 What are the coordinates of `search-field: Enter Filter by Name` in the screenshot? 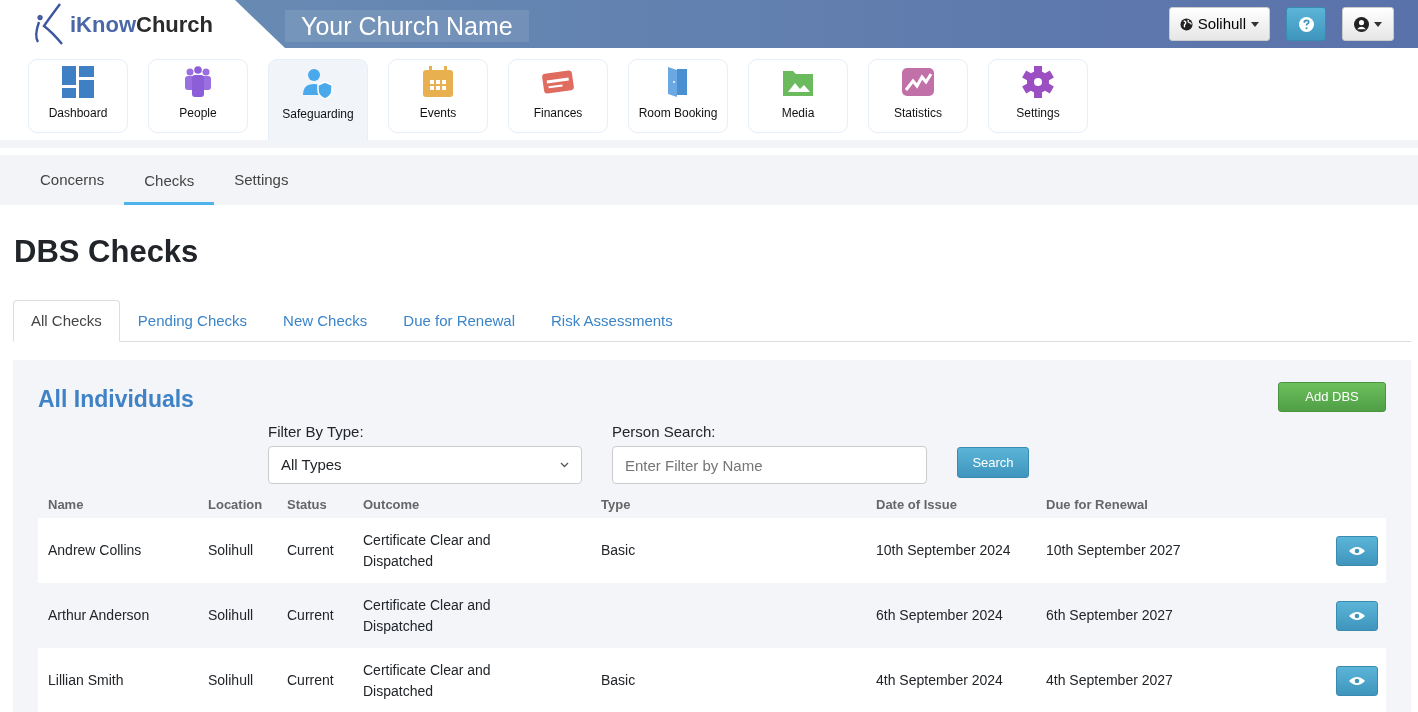 It's located at (769, 465).